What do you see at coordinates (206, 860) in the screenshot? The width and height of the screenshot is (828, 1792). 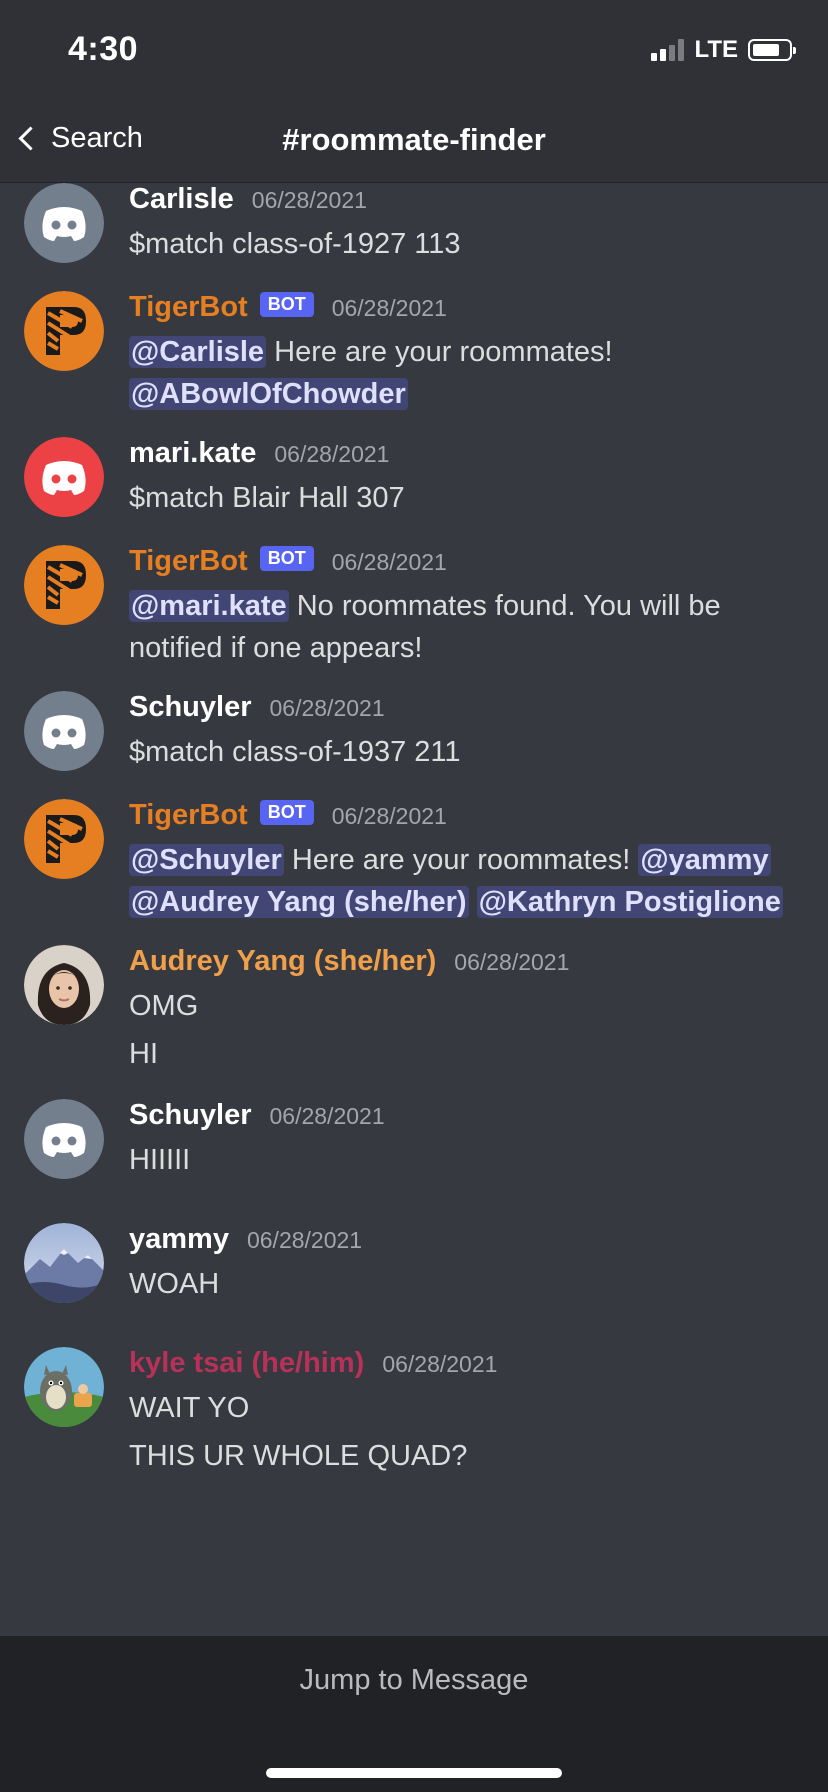 I see `mention: @Schuyler` at bounding box center [206, 860].